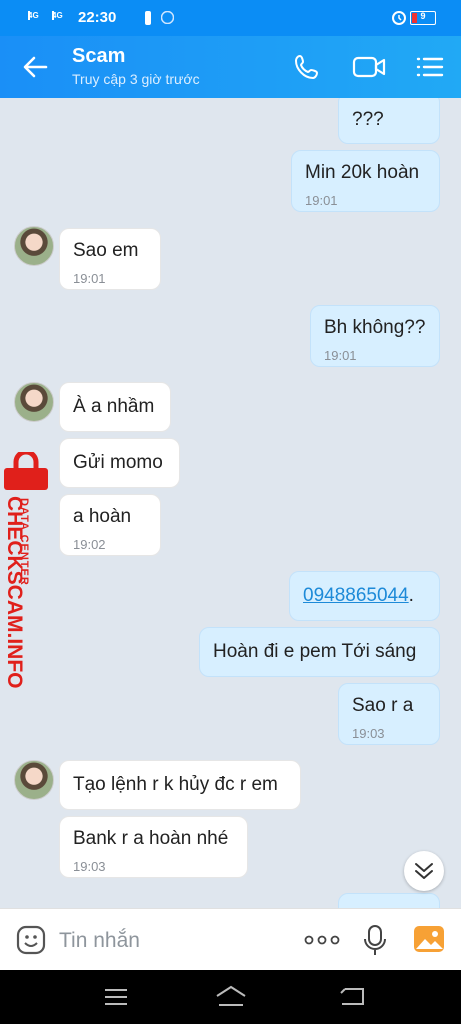 This screenshot has width=461, height=1024. I want to click on message-time: 19:02, so click(89, 544).